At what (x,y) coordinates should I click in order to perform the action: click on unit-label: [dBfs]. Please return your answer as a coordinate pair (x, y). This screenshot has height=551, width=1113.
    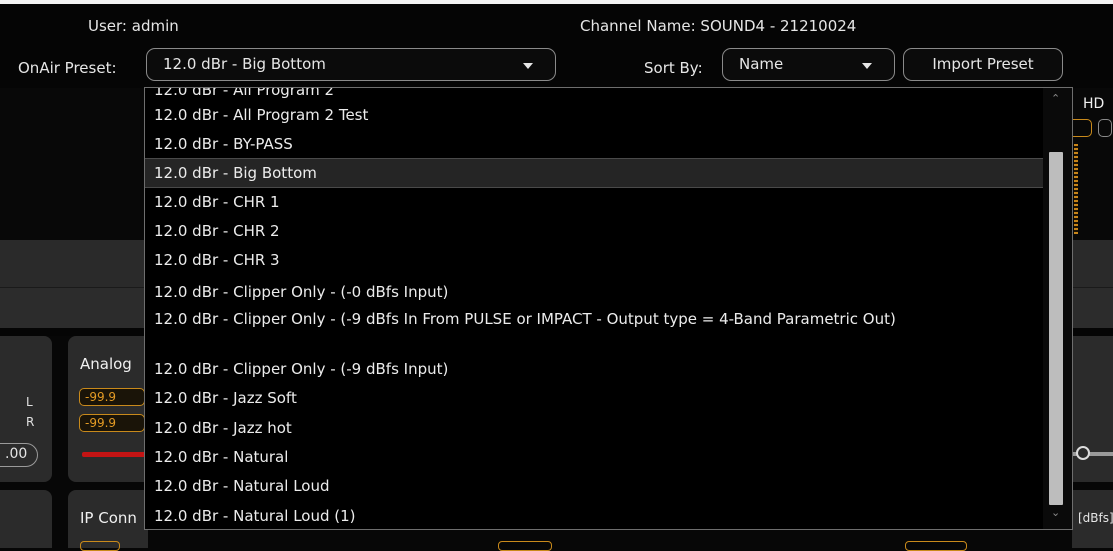
    Looking at the image, I should click on (1095, 518).